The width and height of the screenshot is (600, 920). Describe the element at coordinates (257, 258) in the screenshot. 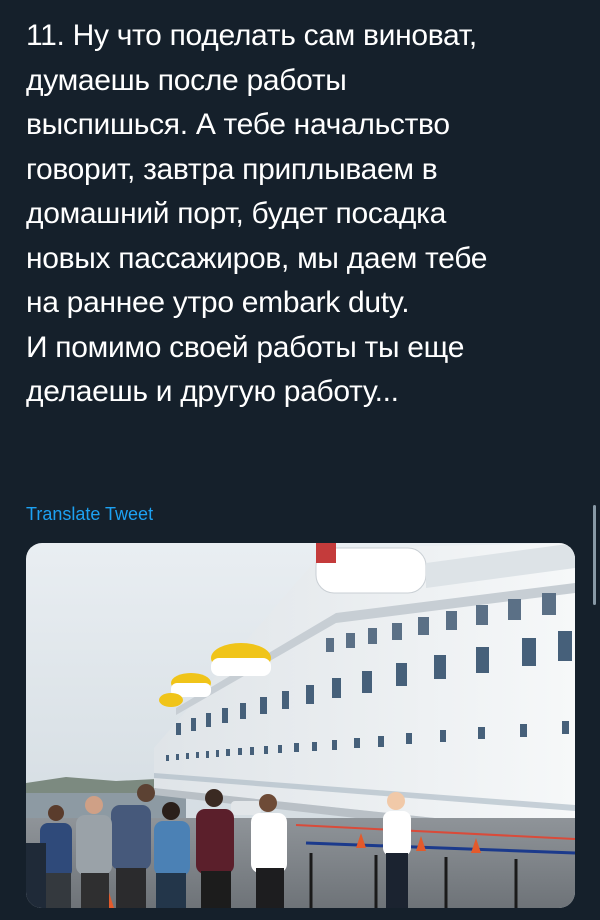

I see `tweet-text-line: новых пассажиров, мы даем тебе` at that location.